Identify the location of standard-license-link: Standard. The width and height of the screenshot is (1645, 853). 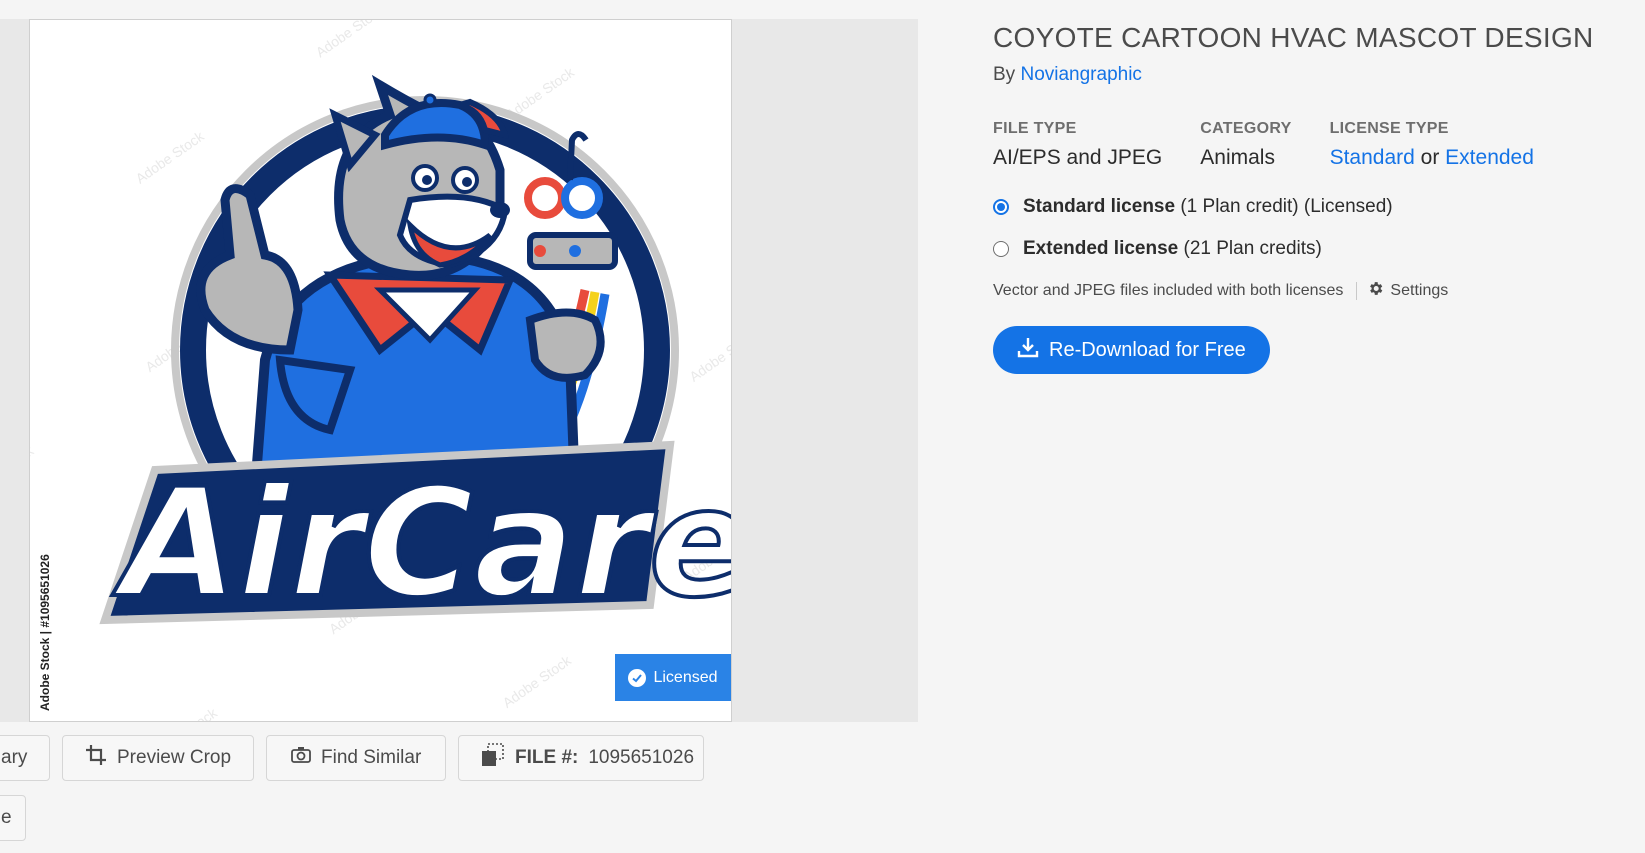
(1372, 157).